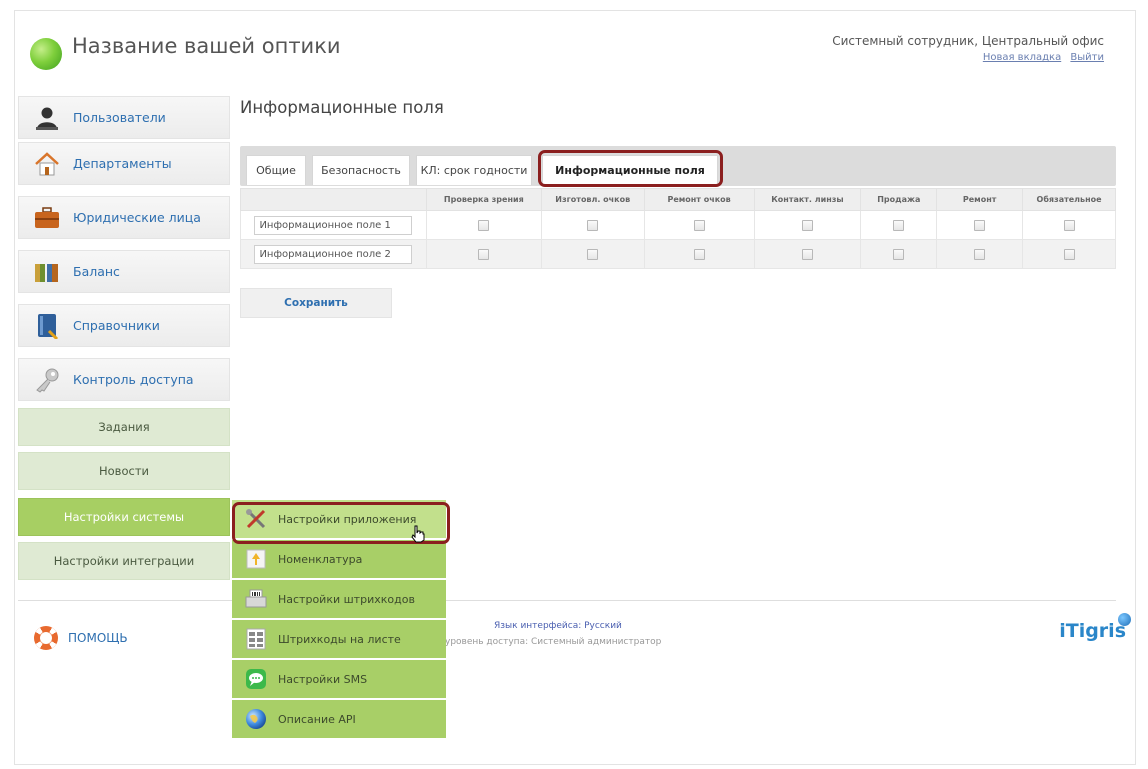 The width and height of the screenshot is (1148, 769). I want to click on sidebar-item-access-control: Контроль доступа, so click(124, 379).